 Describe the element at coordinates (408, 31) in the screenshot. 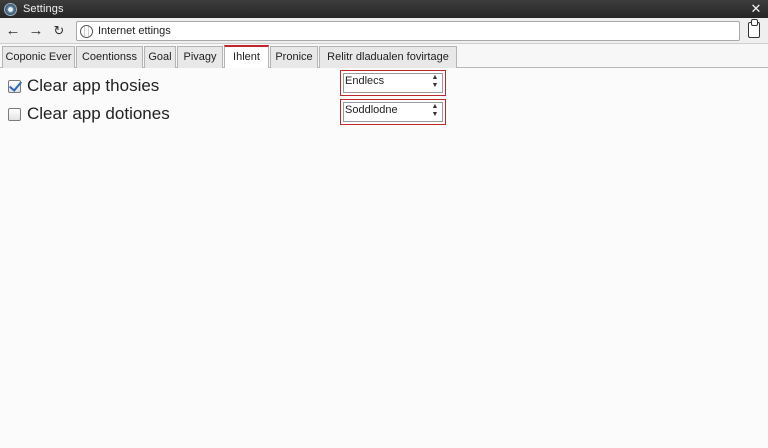

I see `address-bar: Internet ettings` at that location.